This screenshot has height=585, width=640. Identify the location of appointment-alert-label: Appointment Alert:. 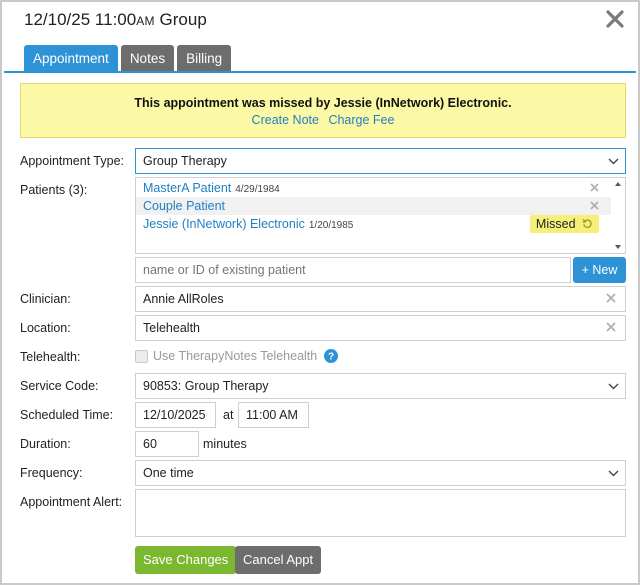
(71, 502).